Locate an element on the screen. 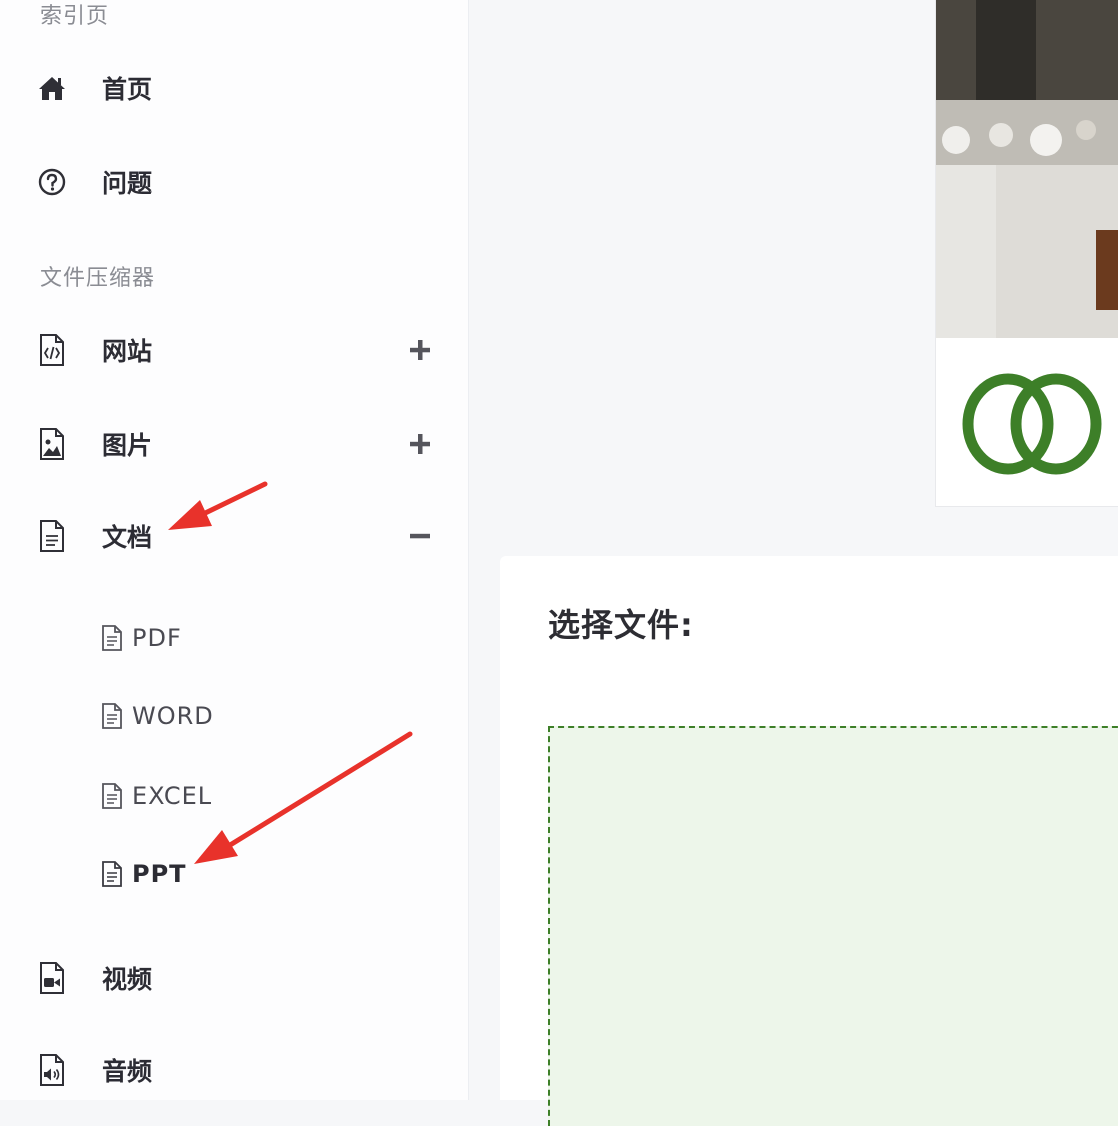 This screenshot has width=1118, height=1126. sidebar-item-help: 问题 is located at coordinates (234, 182).